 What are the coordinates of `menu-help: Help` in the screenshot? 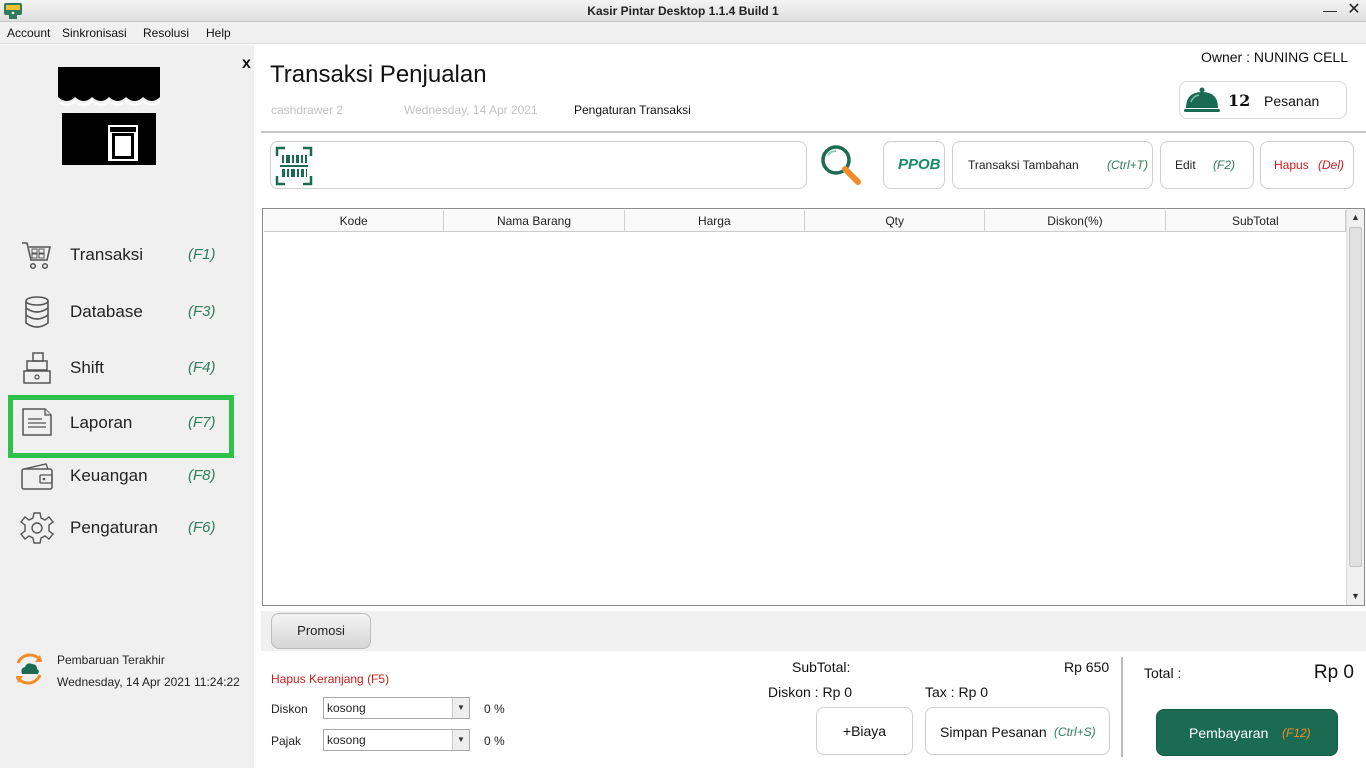 It's located at (218, 33).